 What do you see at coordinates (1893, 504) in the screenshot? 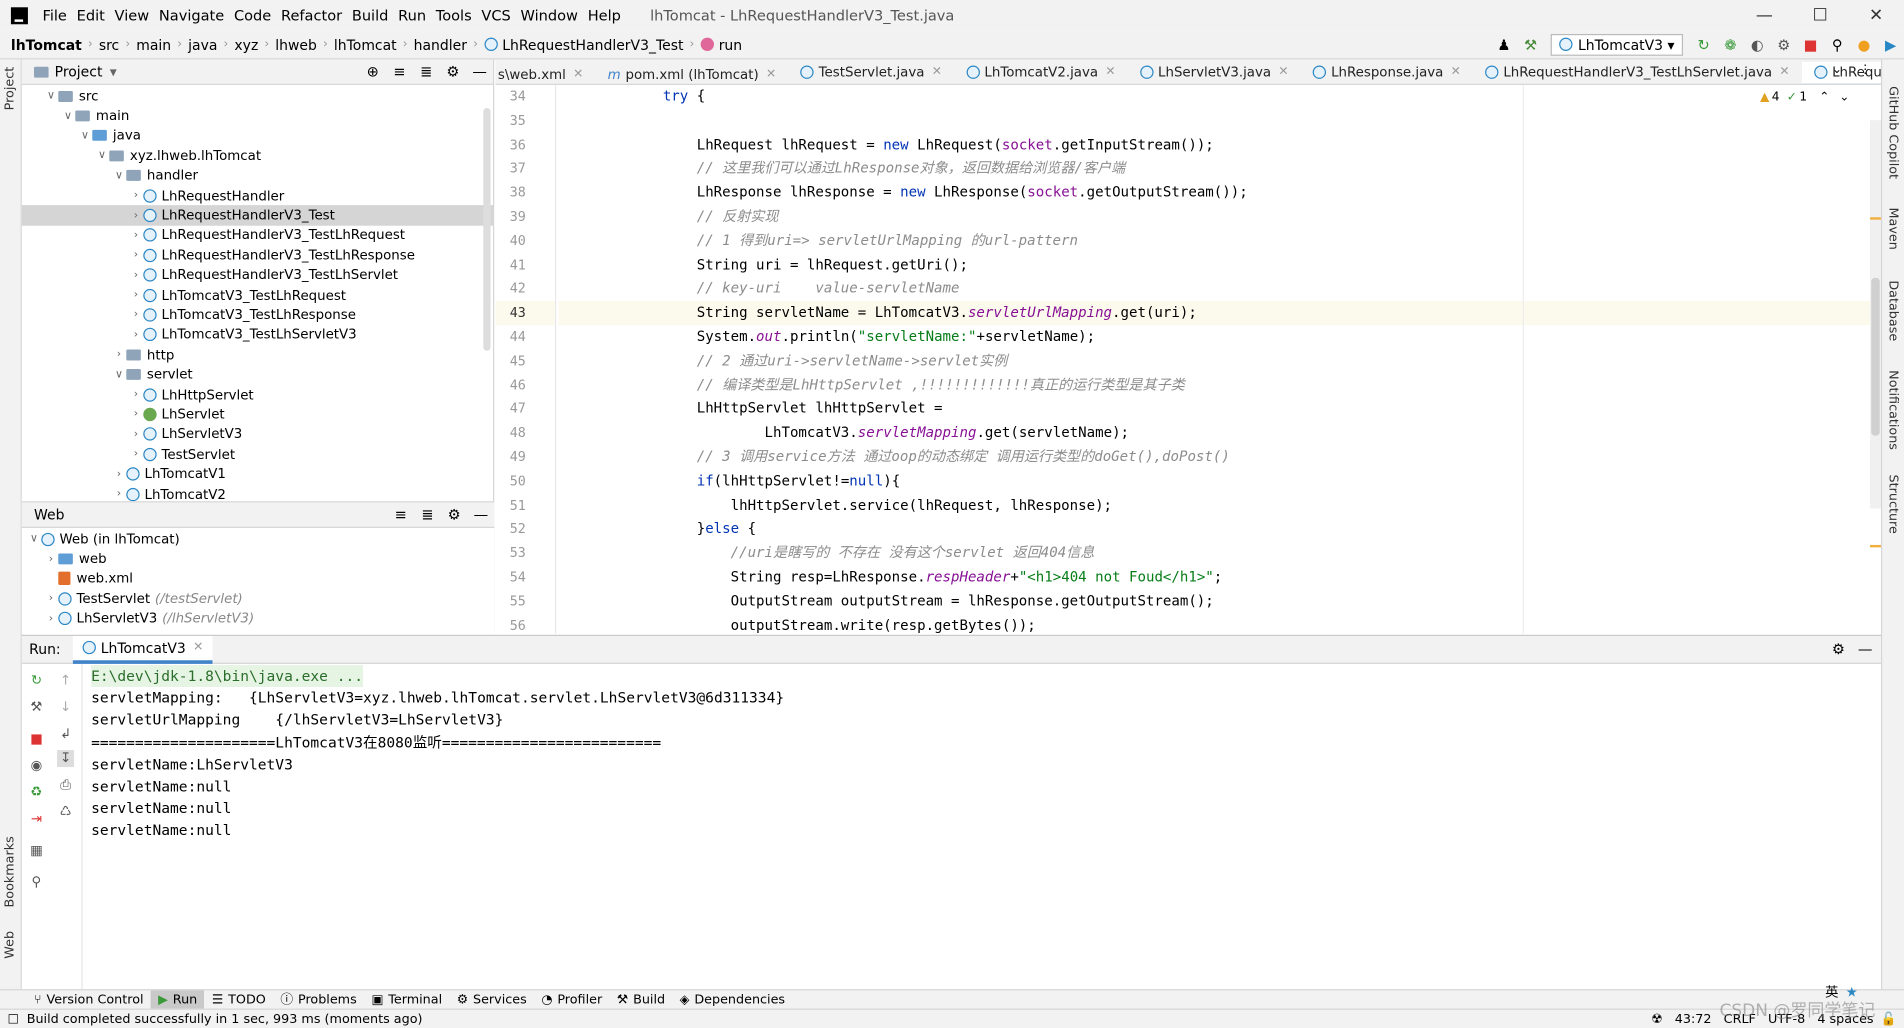
I see `structure-tool-button: Structure` at bounding box center [1893, 504].